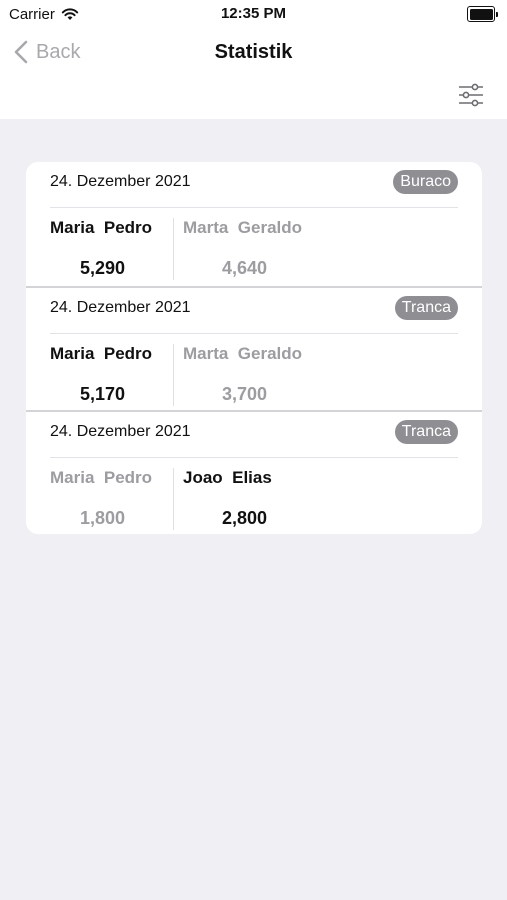 This screenshot has width=507, height=900. I want to click on team-2-score: 2,800, so click(245, 518).